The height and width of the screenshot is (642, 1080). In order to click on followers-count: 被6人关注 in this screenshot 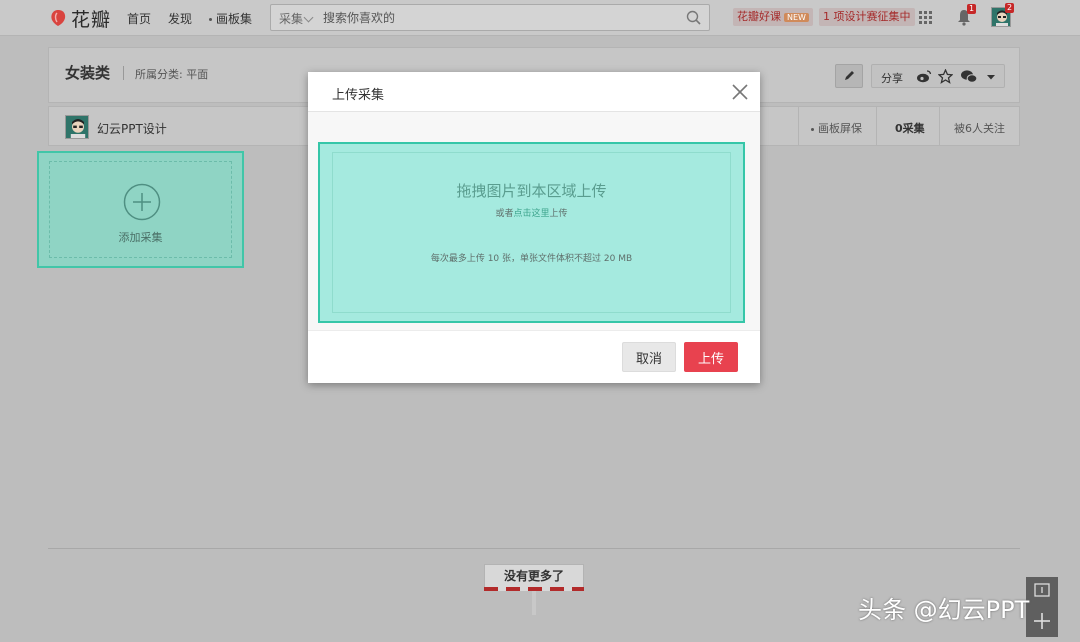, I will do `click(979, 128)`.